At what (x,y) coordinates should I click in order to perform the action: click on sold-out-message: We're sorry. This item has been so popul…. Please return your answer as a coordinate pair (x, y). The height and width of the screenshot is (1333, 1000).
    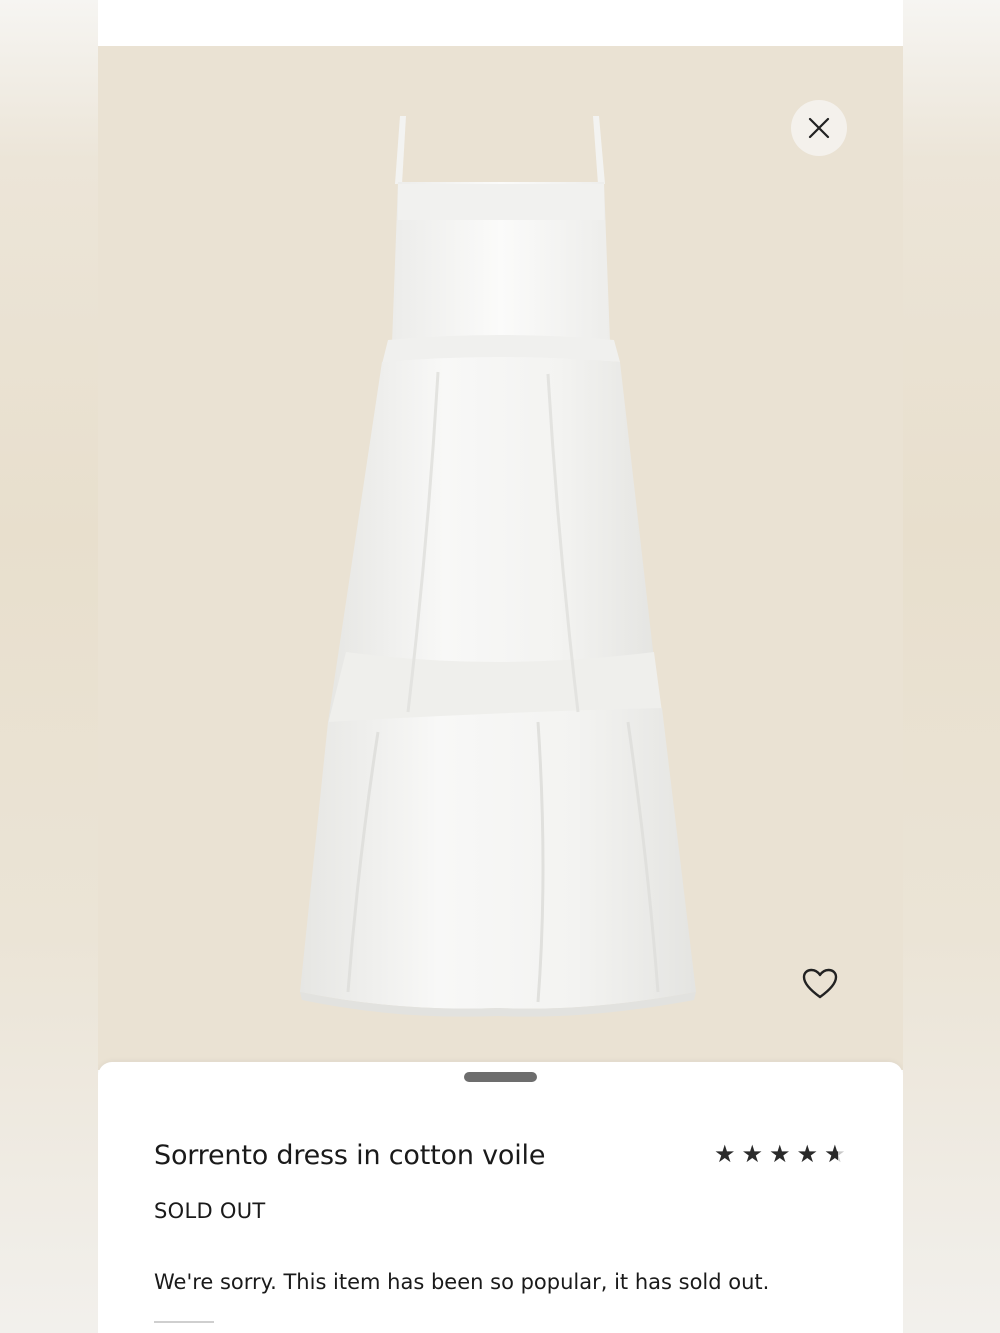
    Looking at the image, I should click on (462, 1282).